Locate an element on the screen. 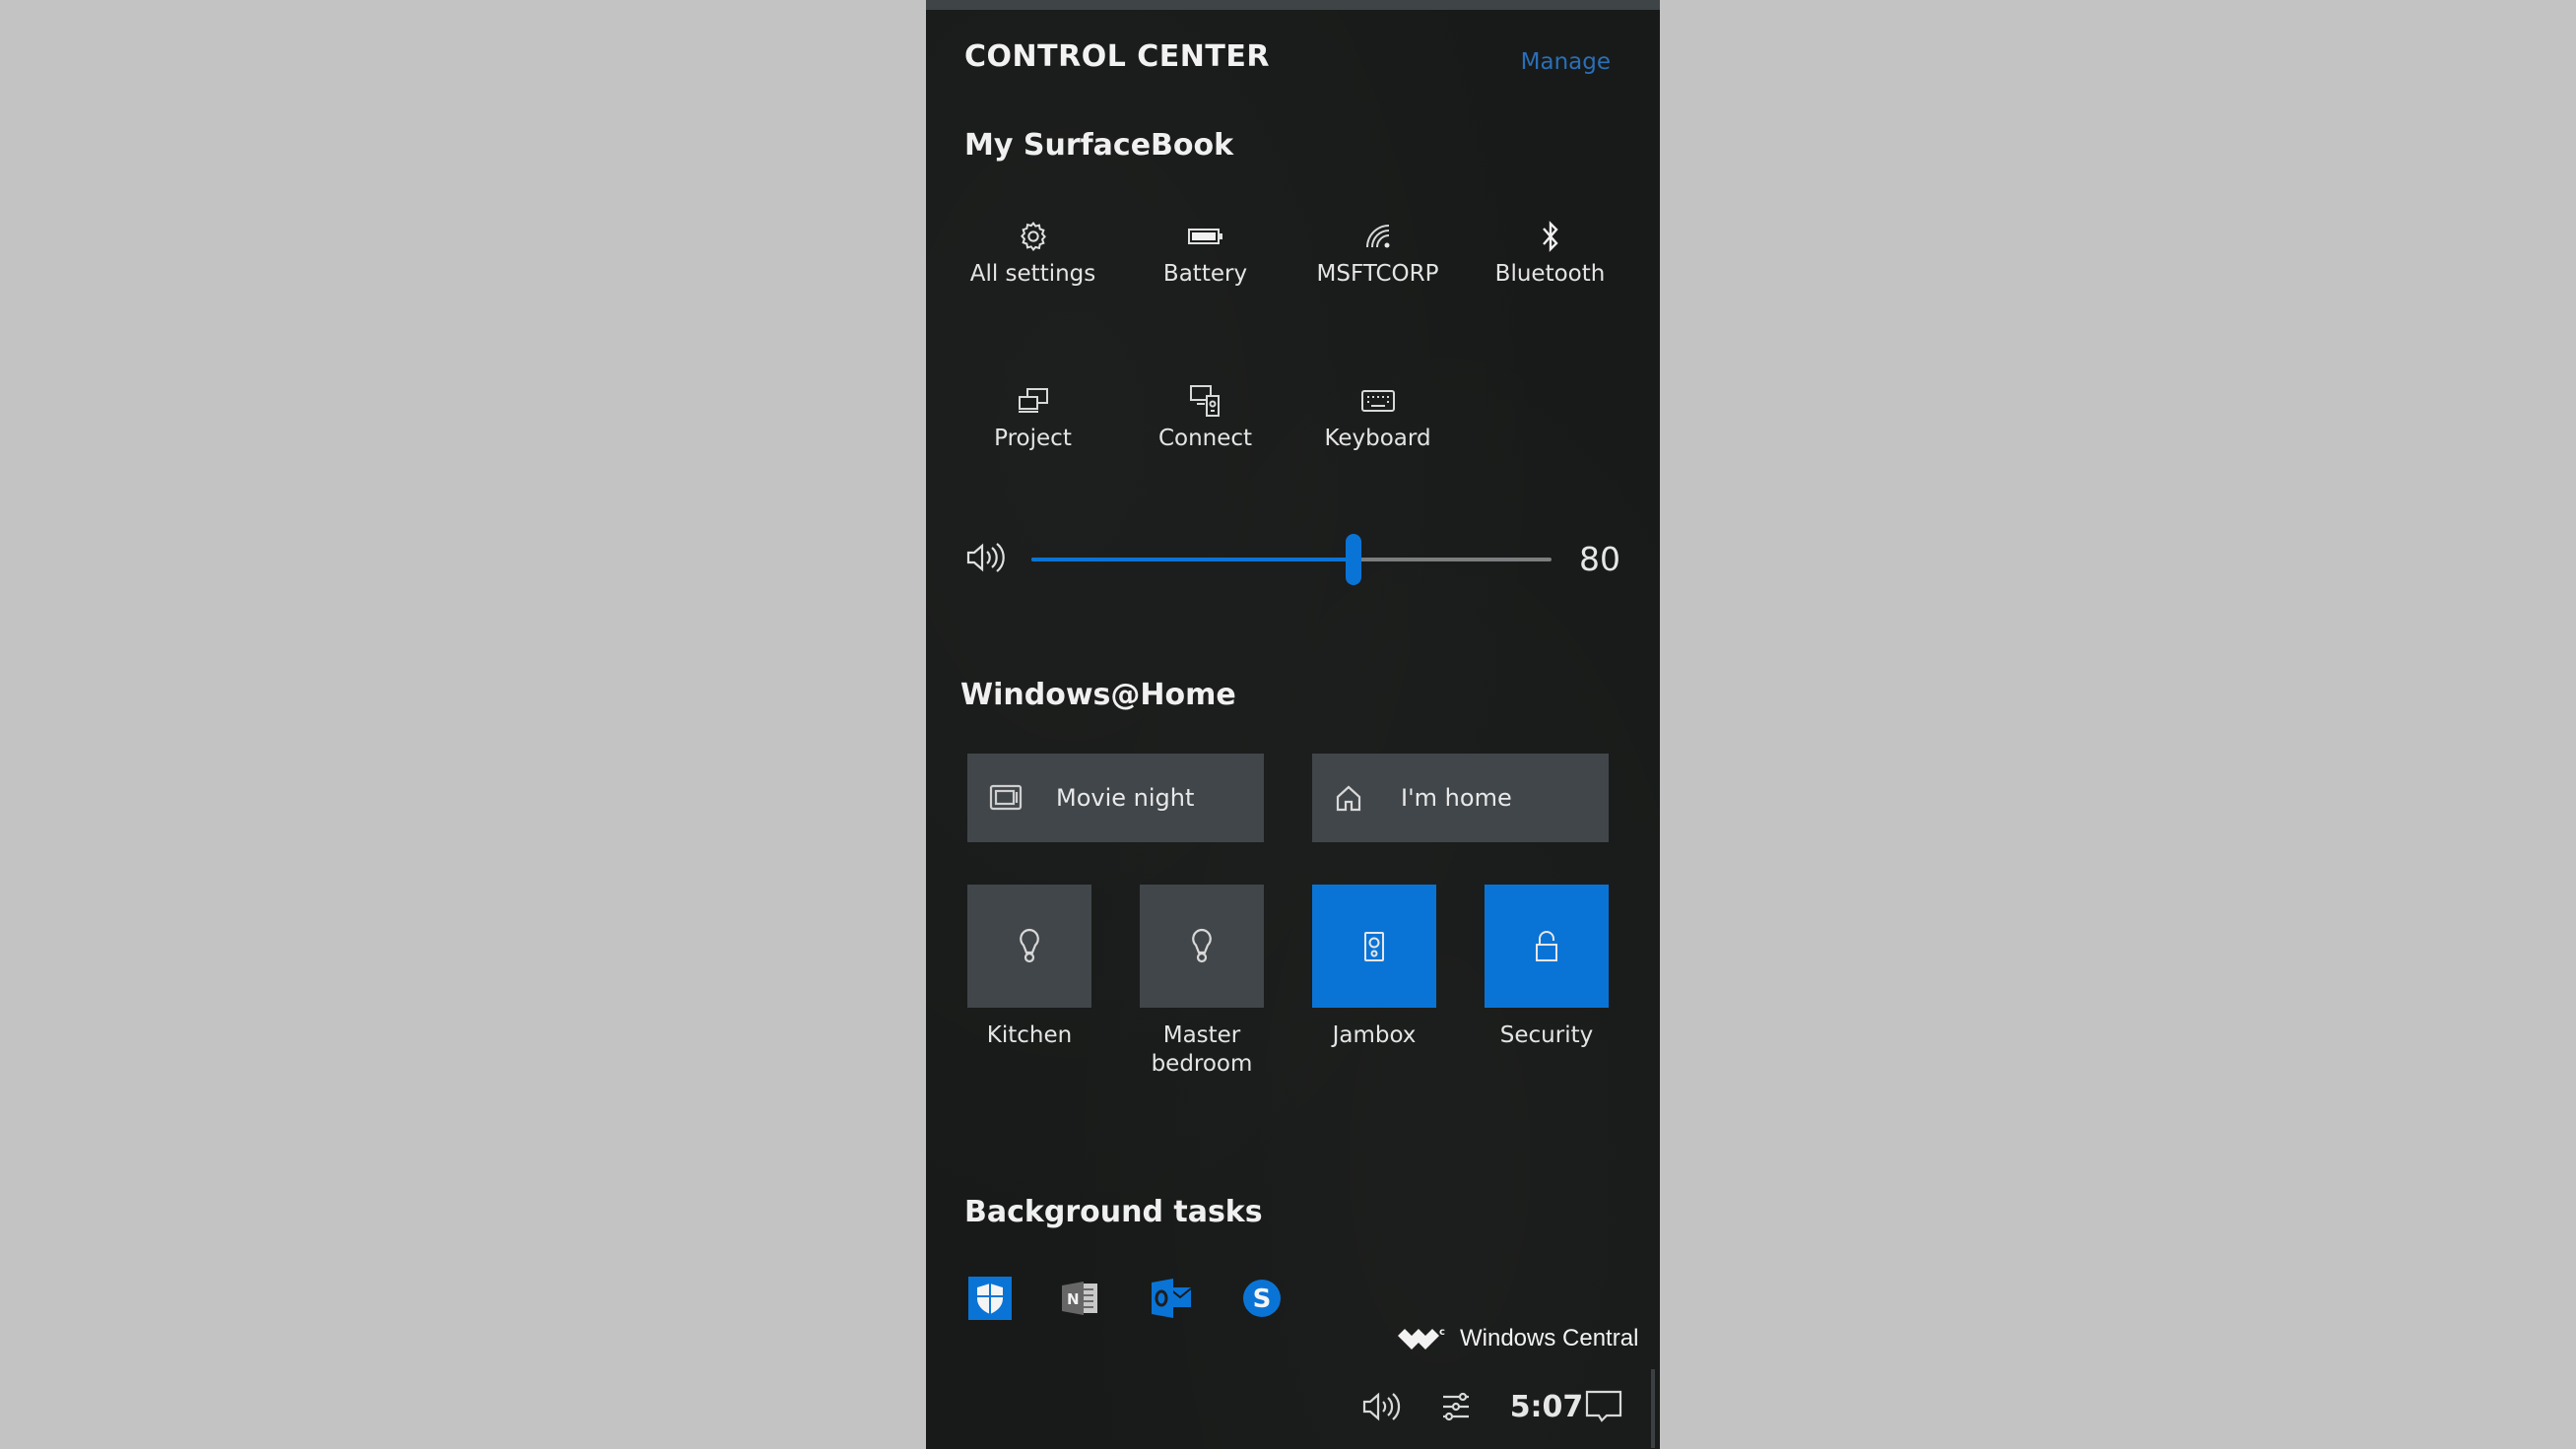 Image resolution: width=2576 pixels, height=1449 pixels. device-tile-kitchen is located at coordinates (1029, 946).